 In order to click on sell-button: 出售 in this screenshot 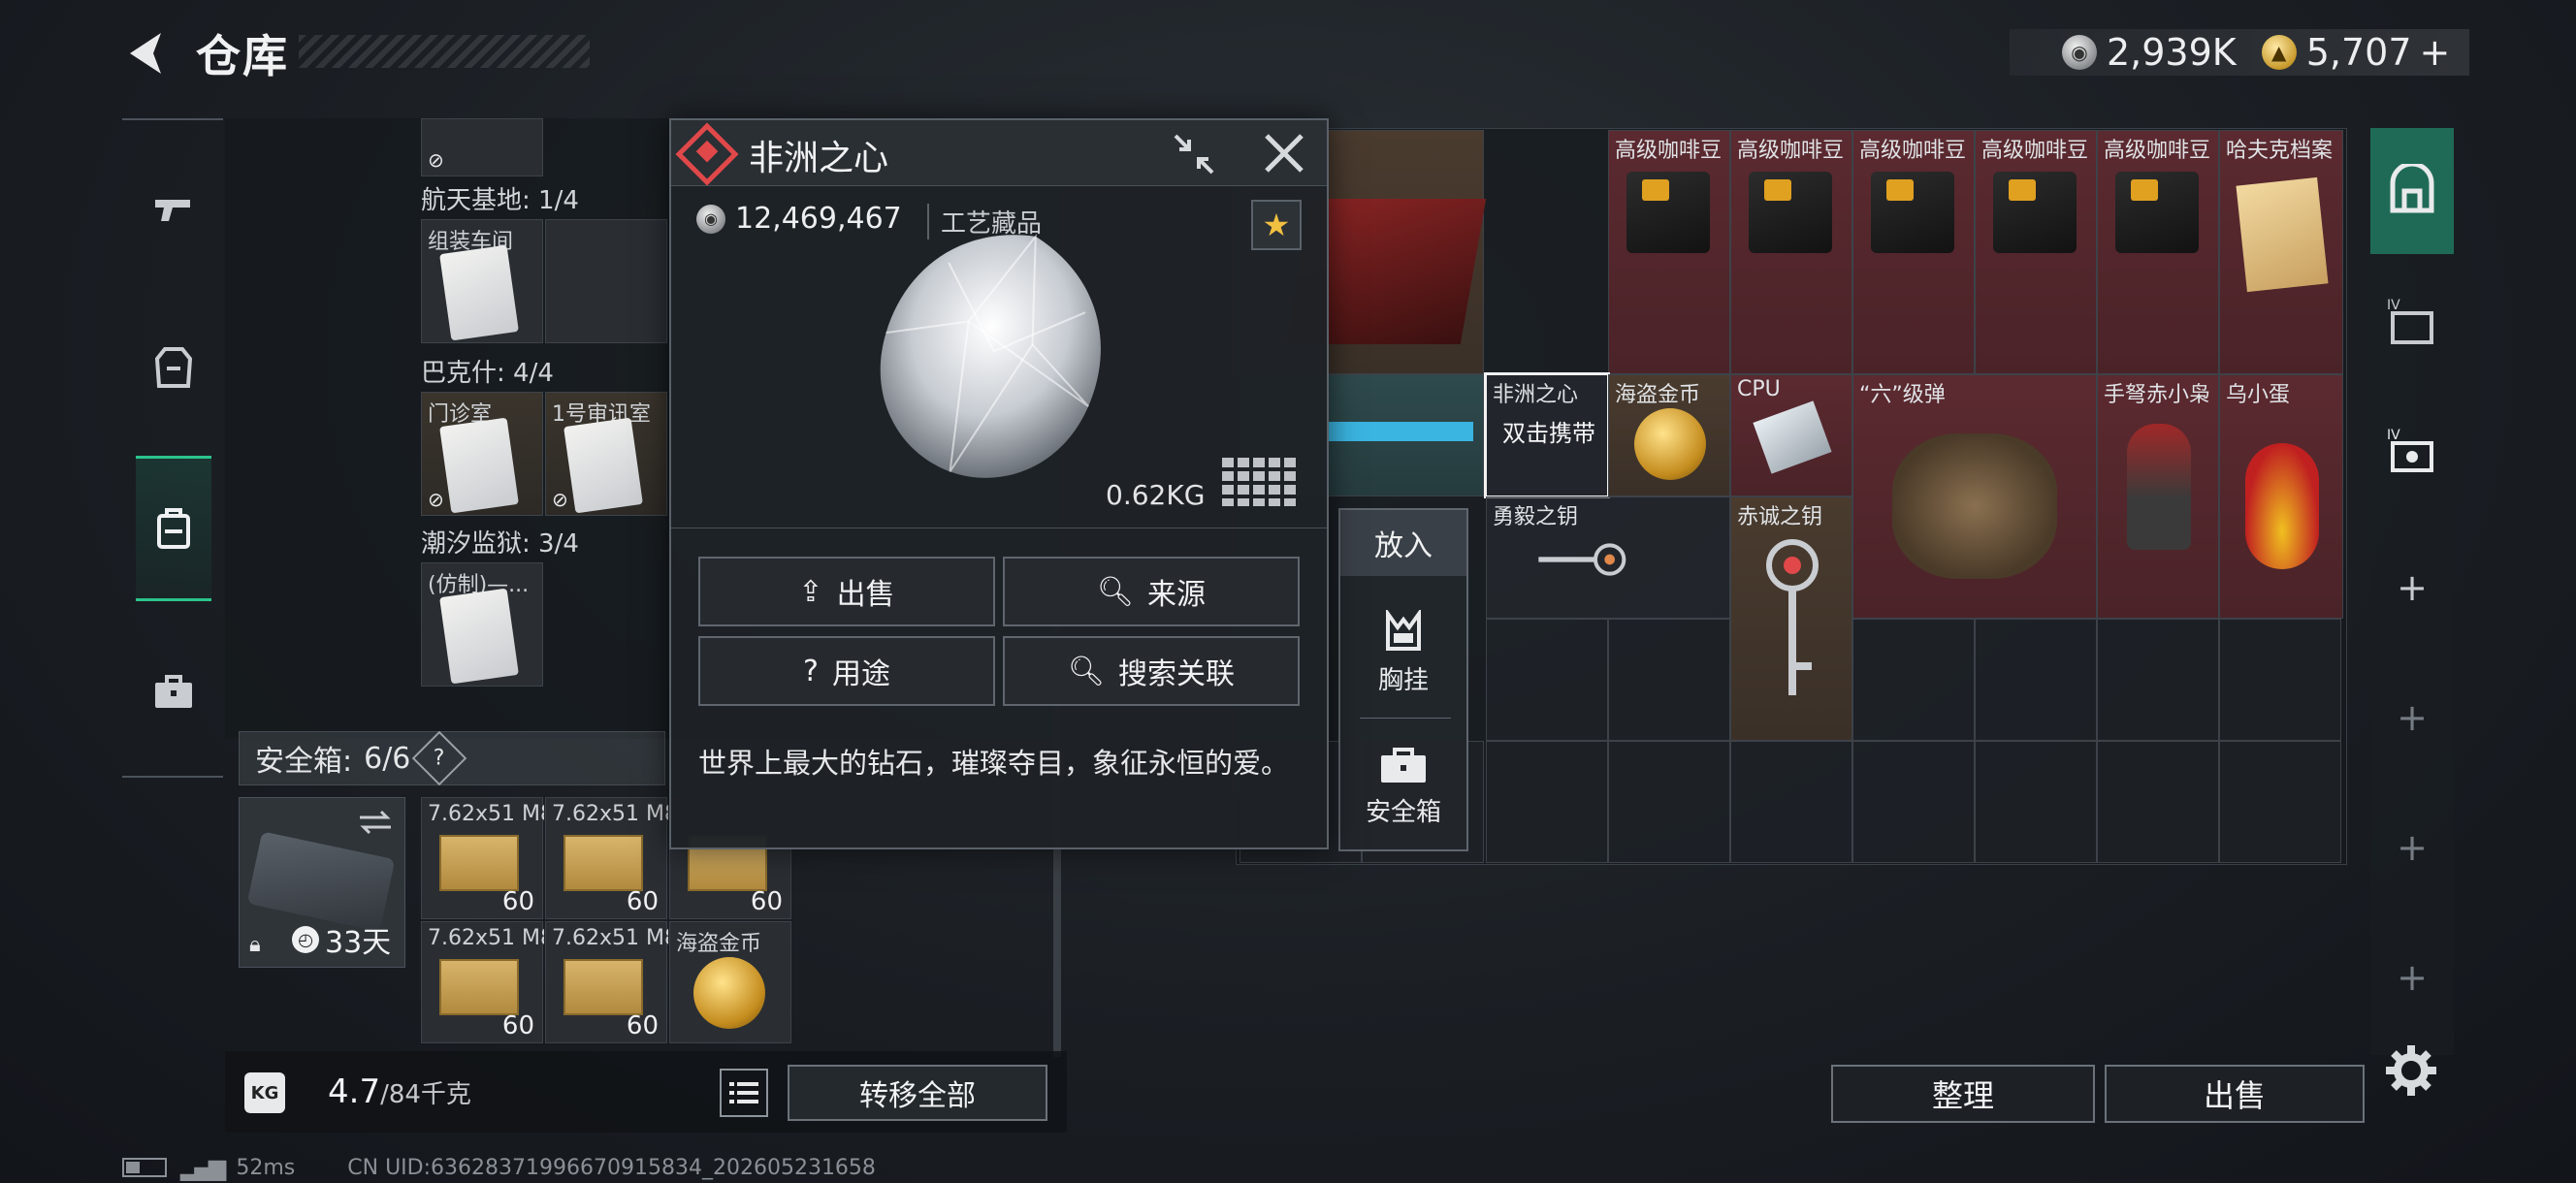, I will do `click(2235, 1094)`.